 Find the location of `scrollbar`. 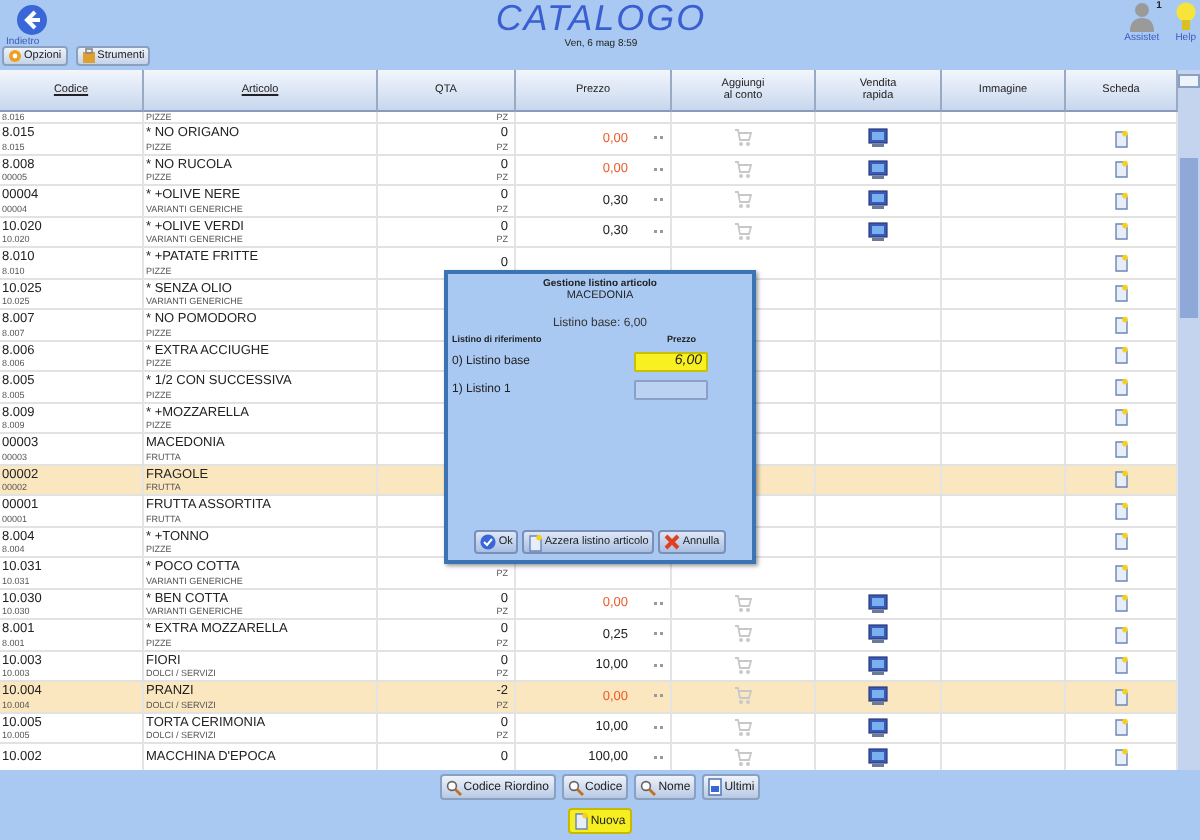

scrollbar is located at coordinates (1189, 420).